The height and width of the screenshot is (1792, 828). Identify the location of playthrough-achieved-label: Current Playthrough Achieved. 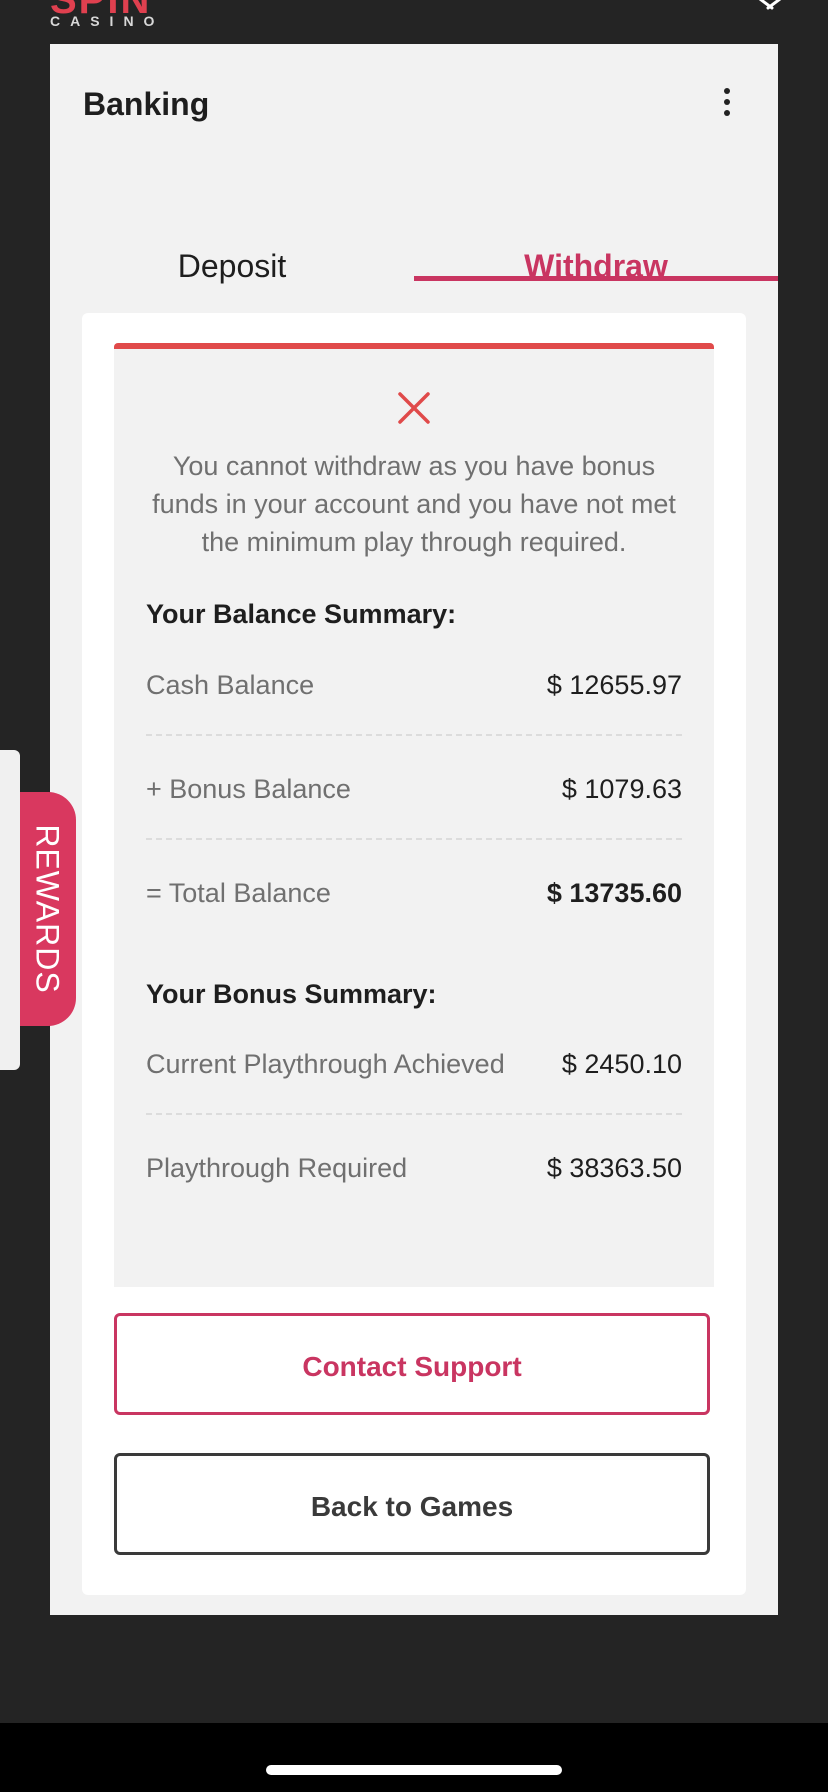
(325, 1064).